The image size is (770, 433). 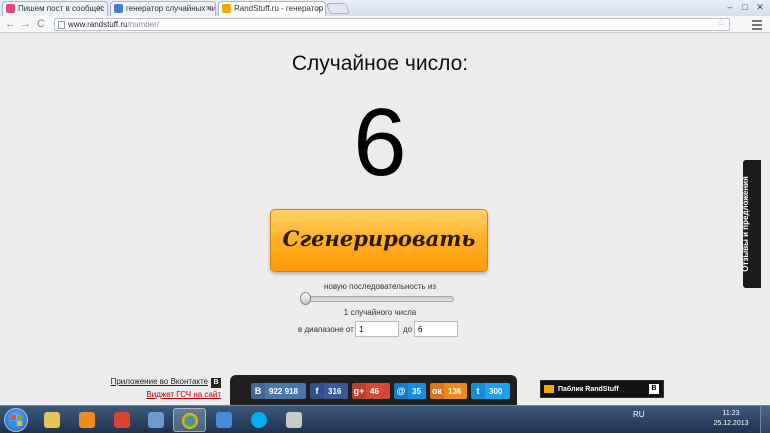 I want to click on count-slider-thumb, so click(x=305, y=298).